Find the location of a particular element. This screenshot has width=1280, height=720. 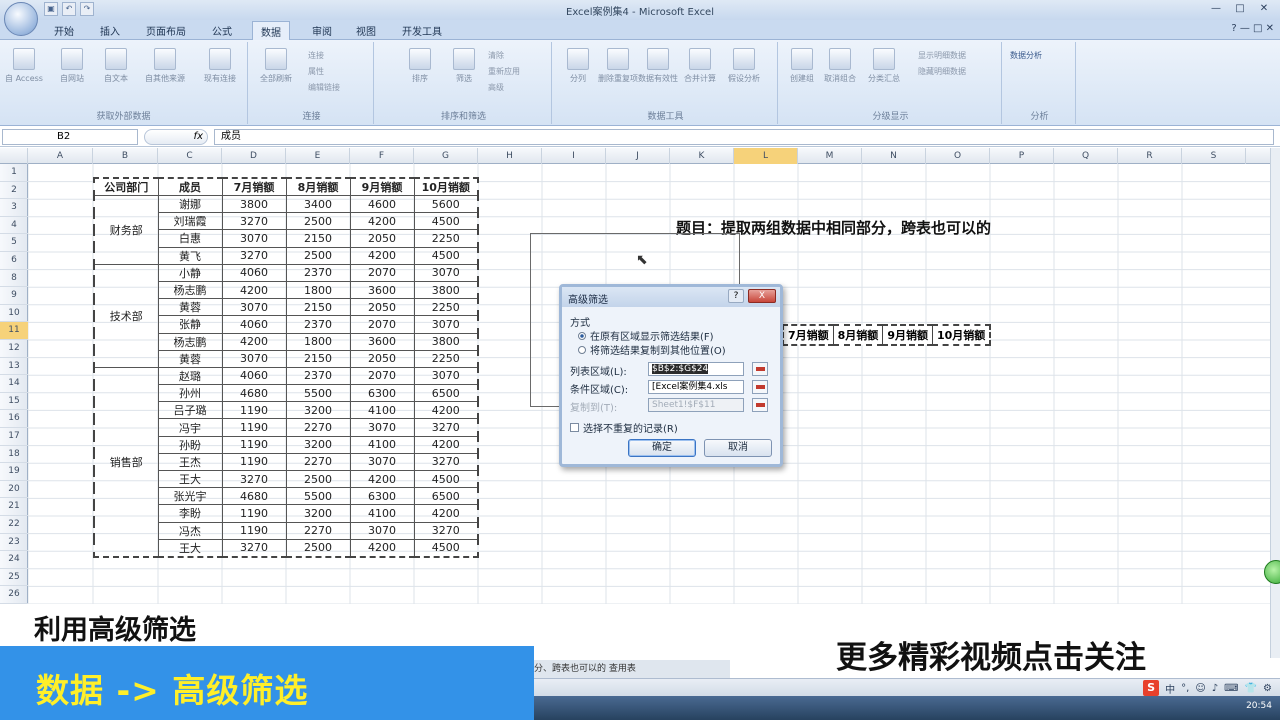

row-header: 1 is located at coordinates (14, 173).